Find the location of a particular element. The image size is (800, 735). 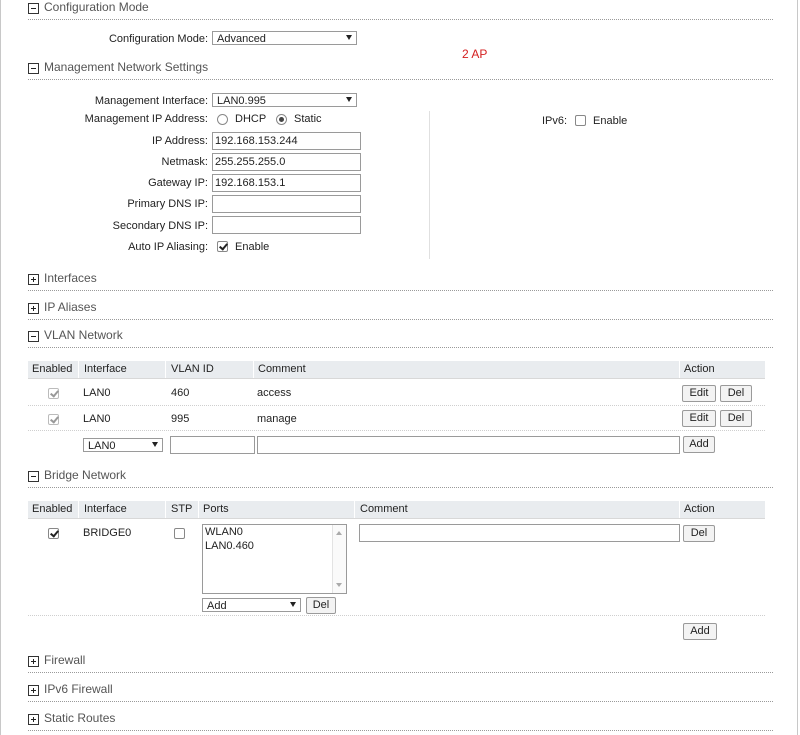

vlan-table-header: Enabled Interface VLAN ID Comment Action is located at coordinates (396, 370).